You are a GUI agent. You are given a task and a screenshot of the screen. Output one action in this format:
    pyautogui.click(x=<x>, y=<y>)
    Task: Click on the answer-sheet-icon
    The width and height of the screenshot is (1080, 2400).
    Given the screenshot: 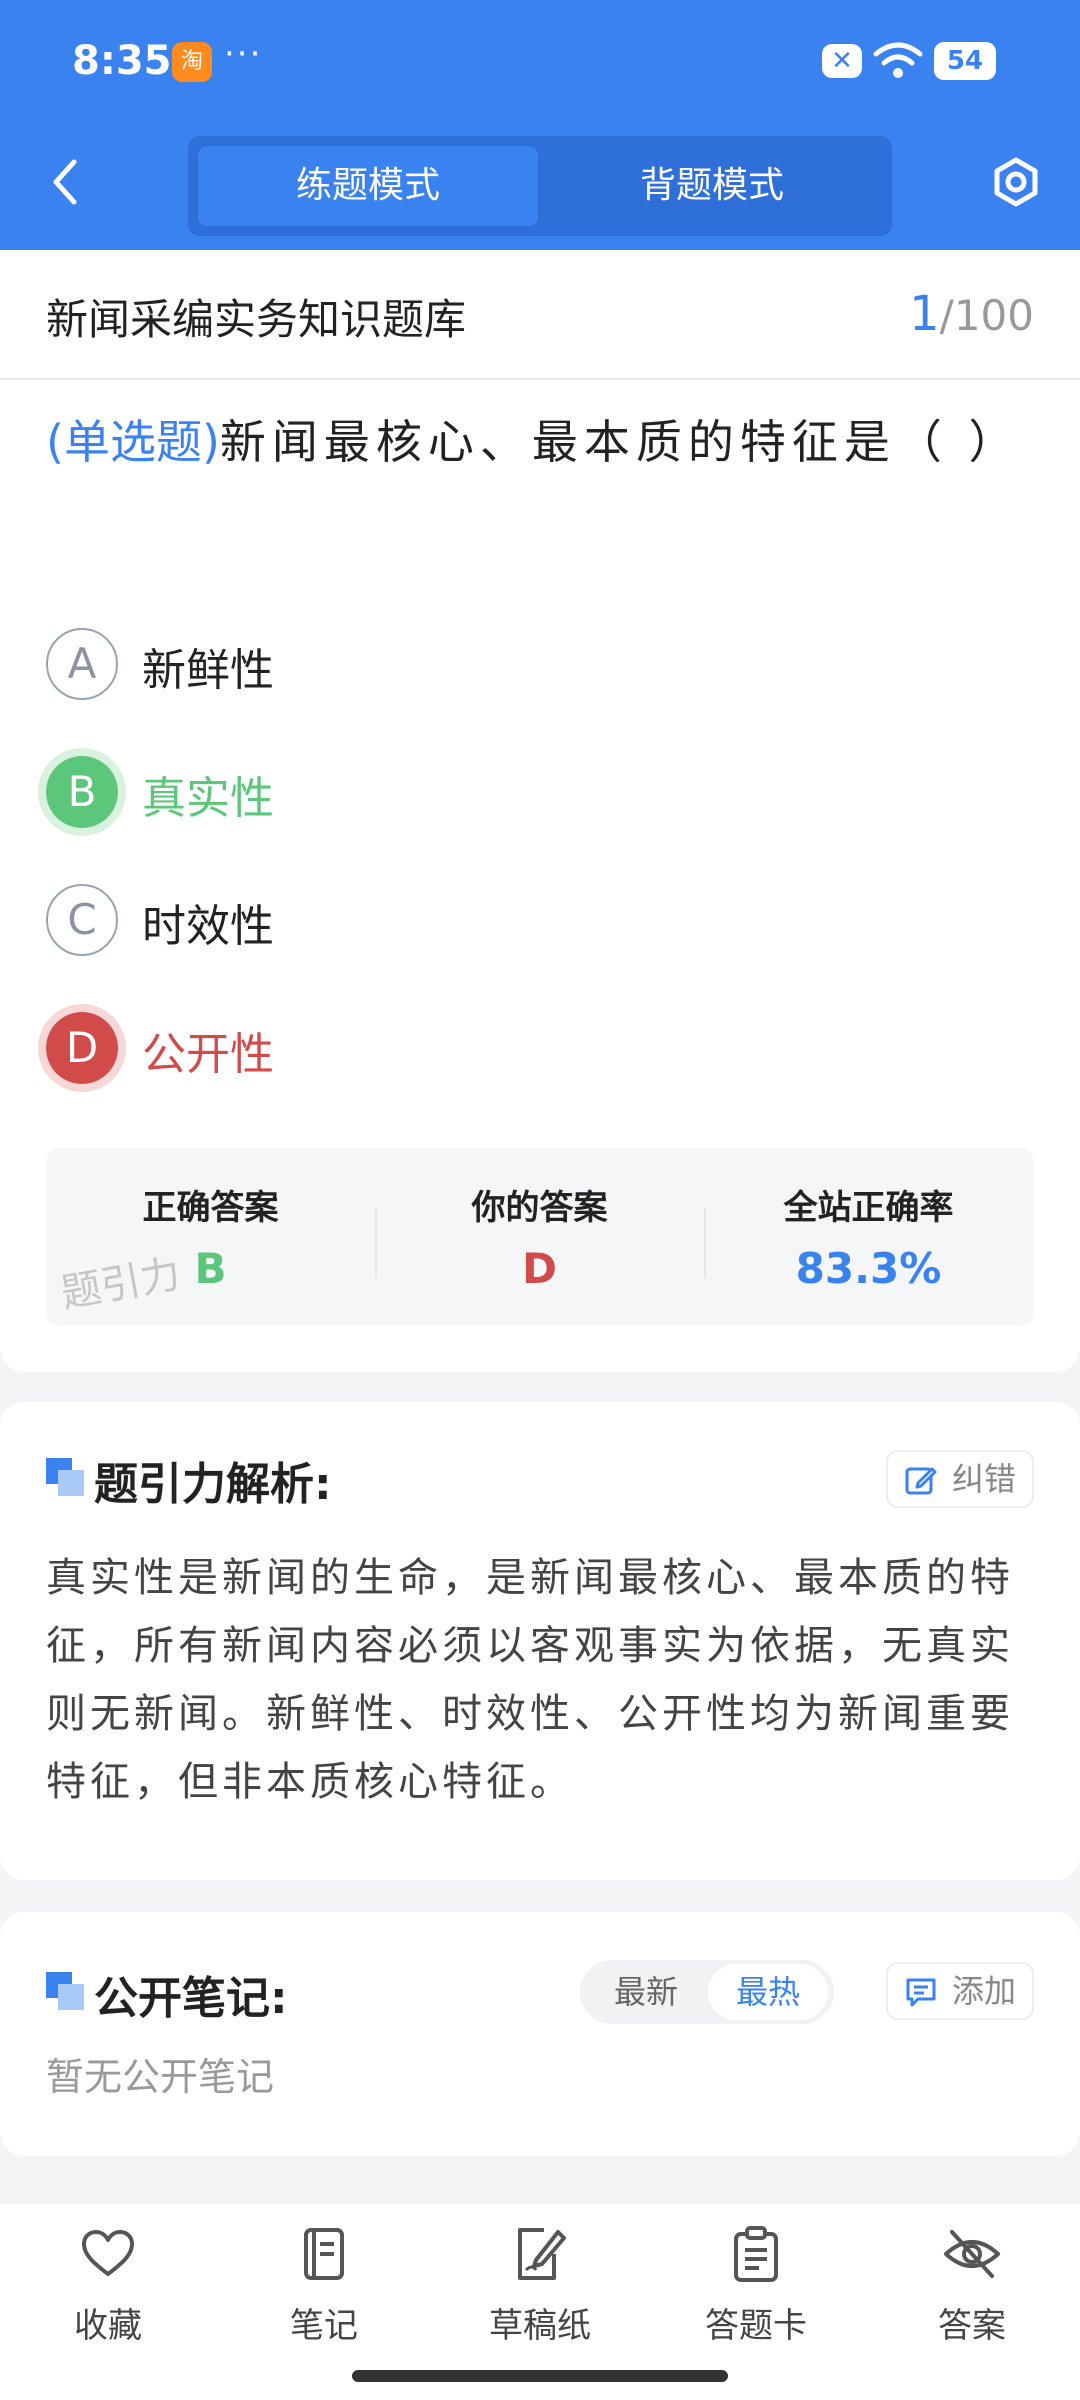 What is the action you would take?
    pyautogui.click(x=756, y=2254)
    